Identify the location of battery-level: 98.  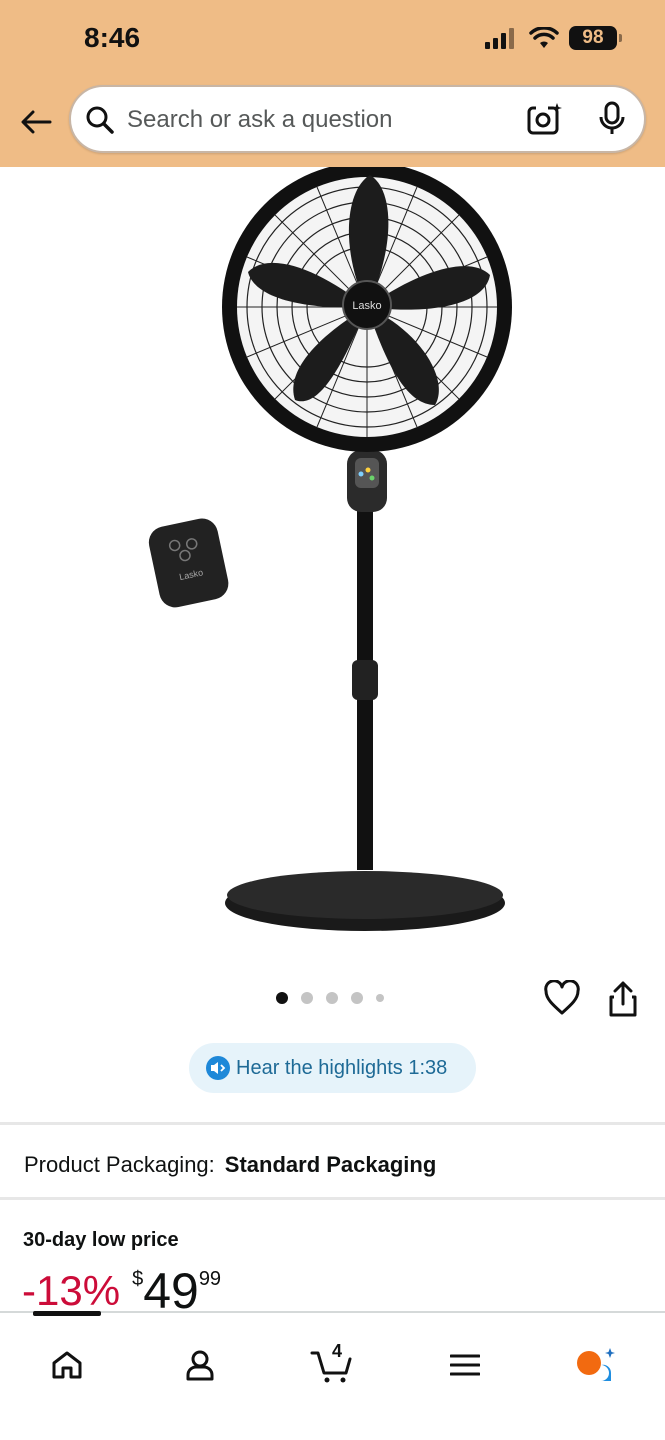
(593, 37).